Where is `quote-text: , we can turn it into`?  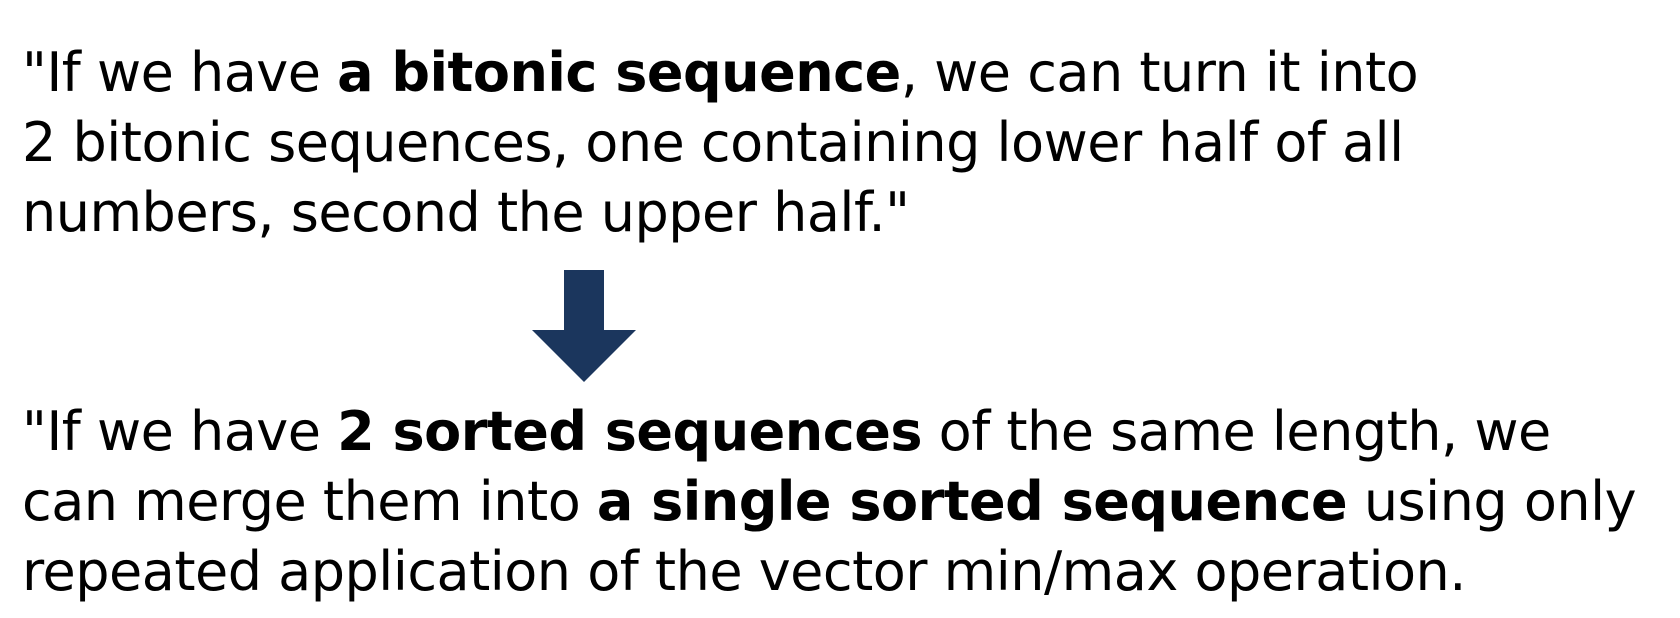 quote-text: , we can turn it into is located at coordinates (1159, 72).